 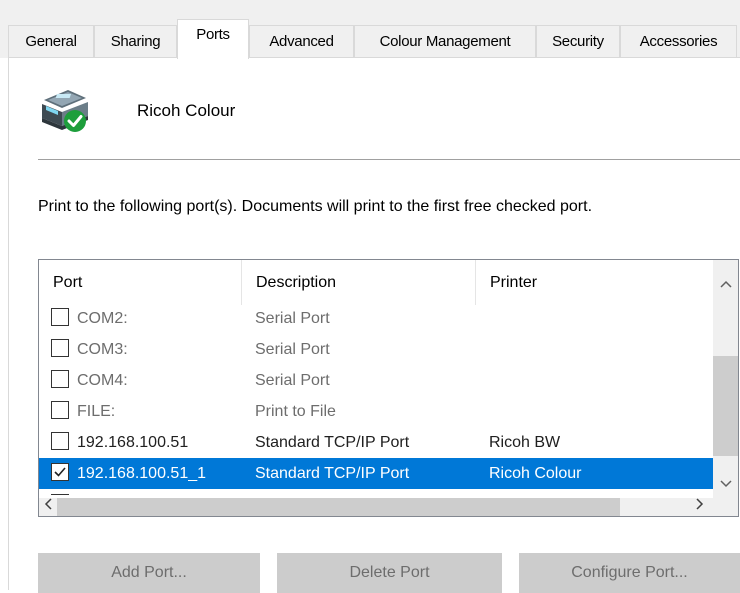 What do you see at coordinates (678, 41) in the screenshot?
I see `tab-accessories: Accessories` at bounding box center [678, 41].